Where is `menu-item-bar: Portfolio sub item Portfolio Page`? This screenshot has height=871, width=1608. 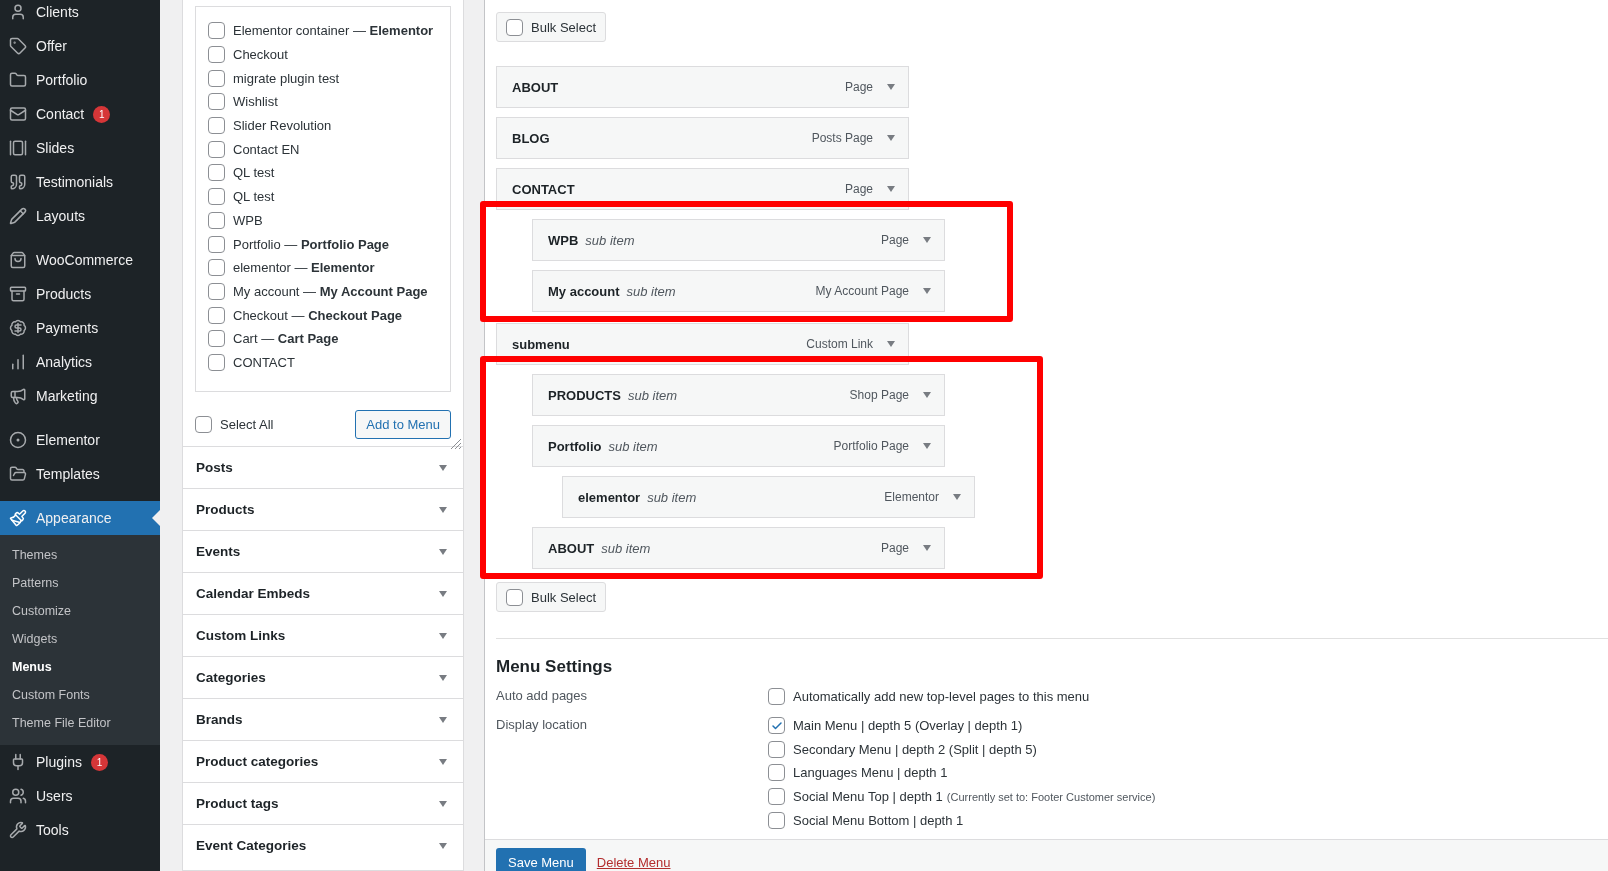
menu-item-bar: Portfolio sub item Portfolio Page is located at coordinates (738, 446).